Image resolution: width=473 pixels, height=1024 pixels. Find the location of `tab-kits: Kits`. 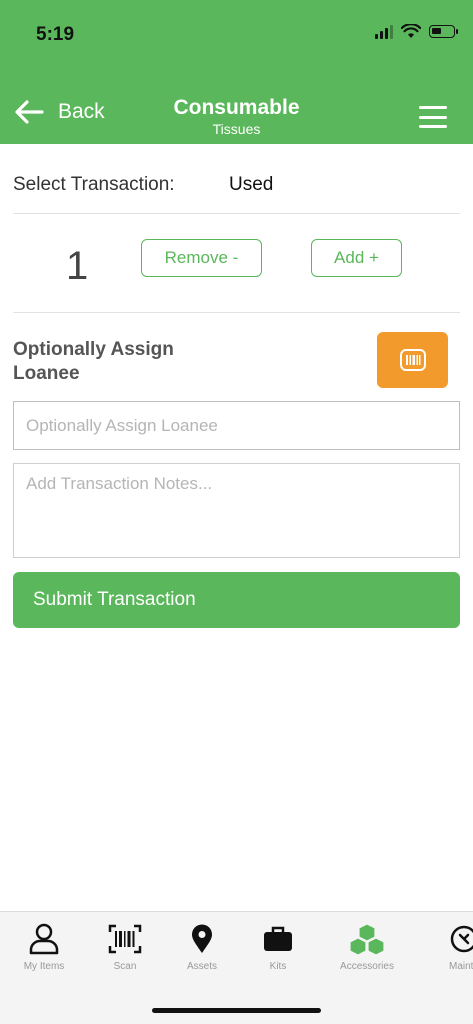

tab-kits: Kits is located at coordinates (278, 947).